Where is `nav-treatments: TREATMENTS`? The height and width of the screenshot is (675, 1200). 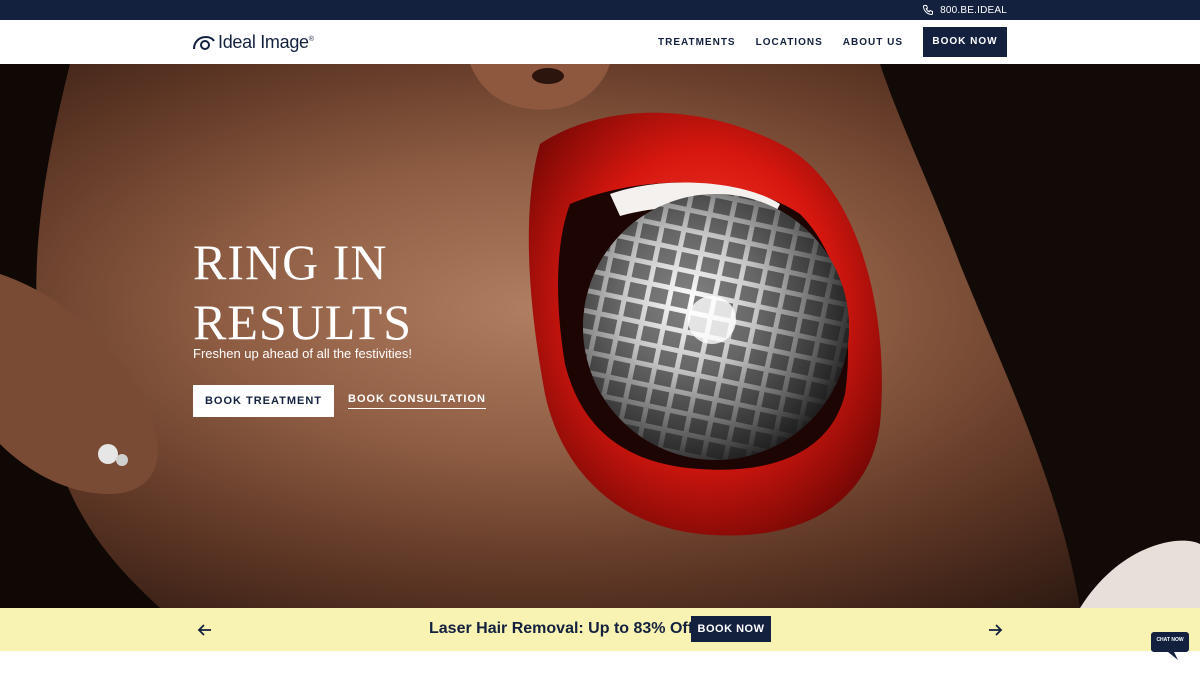
nav-treatments: TREATMENTS is located at coordinates (697, 42).